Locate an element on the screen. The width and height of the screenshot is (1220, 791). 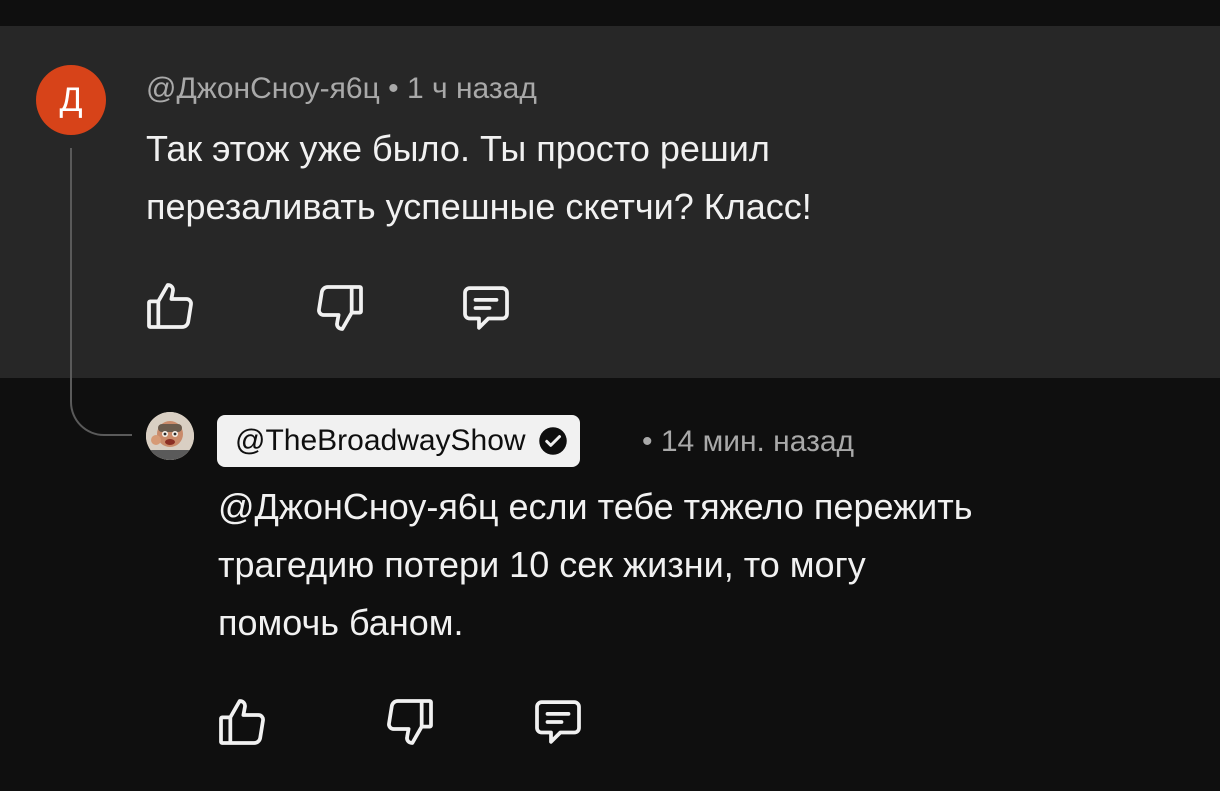
reply-comment-meta: • 14 мин. назад is located at coordinates (748, 442).